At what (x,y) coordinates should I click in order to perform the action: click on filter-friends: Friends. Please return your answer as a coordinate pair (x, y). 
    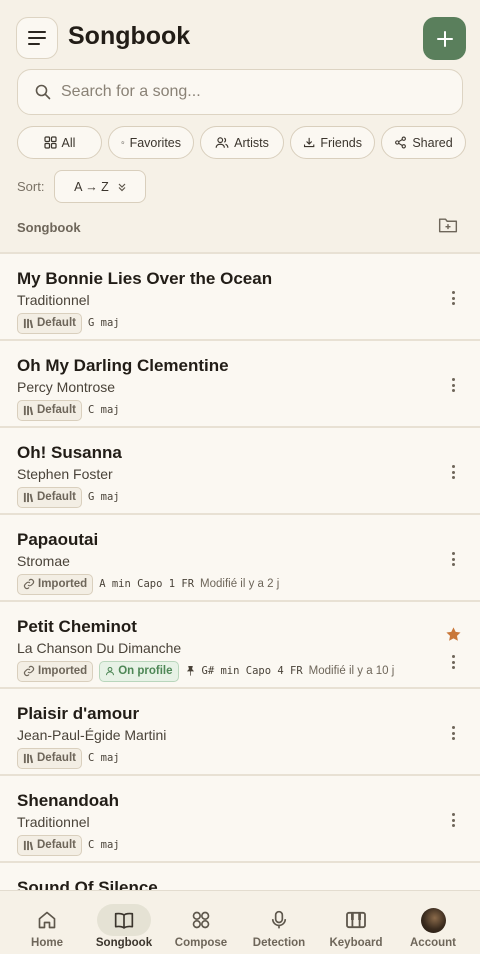
    Looking at the image, I should click on (332, 142).